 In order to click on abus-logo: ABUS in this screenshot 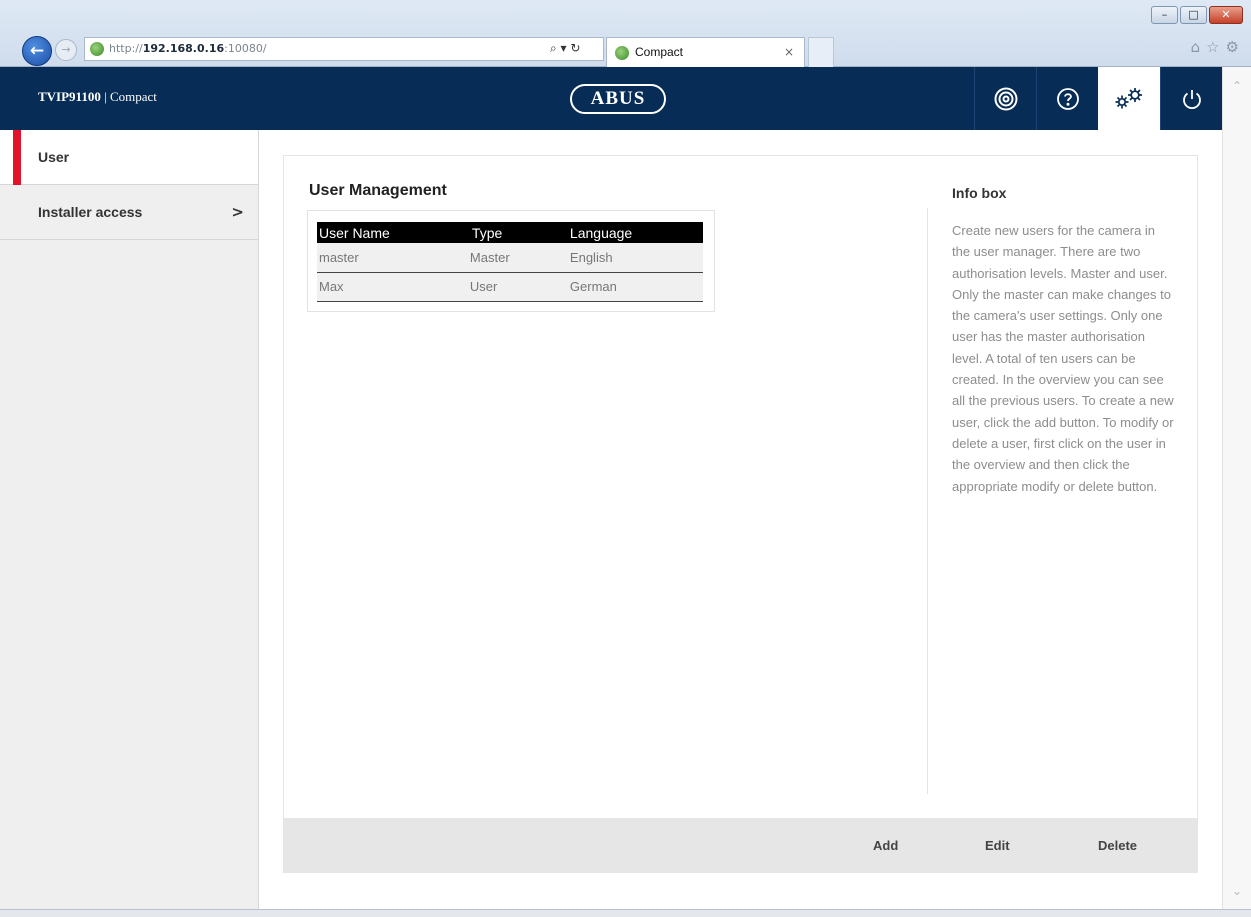, I will do `click(618, 99)`.